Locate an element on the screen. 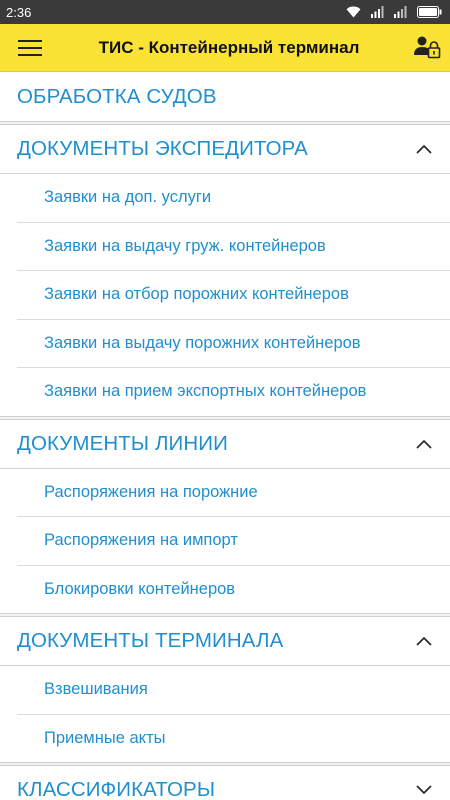 This screenshot has height=800, width=450. section-vessel-processing: ОБРАБОТКА СУДОВ is located at coordinates (225, 96).